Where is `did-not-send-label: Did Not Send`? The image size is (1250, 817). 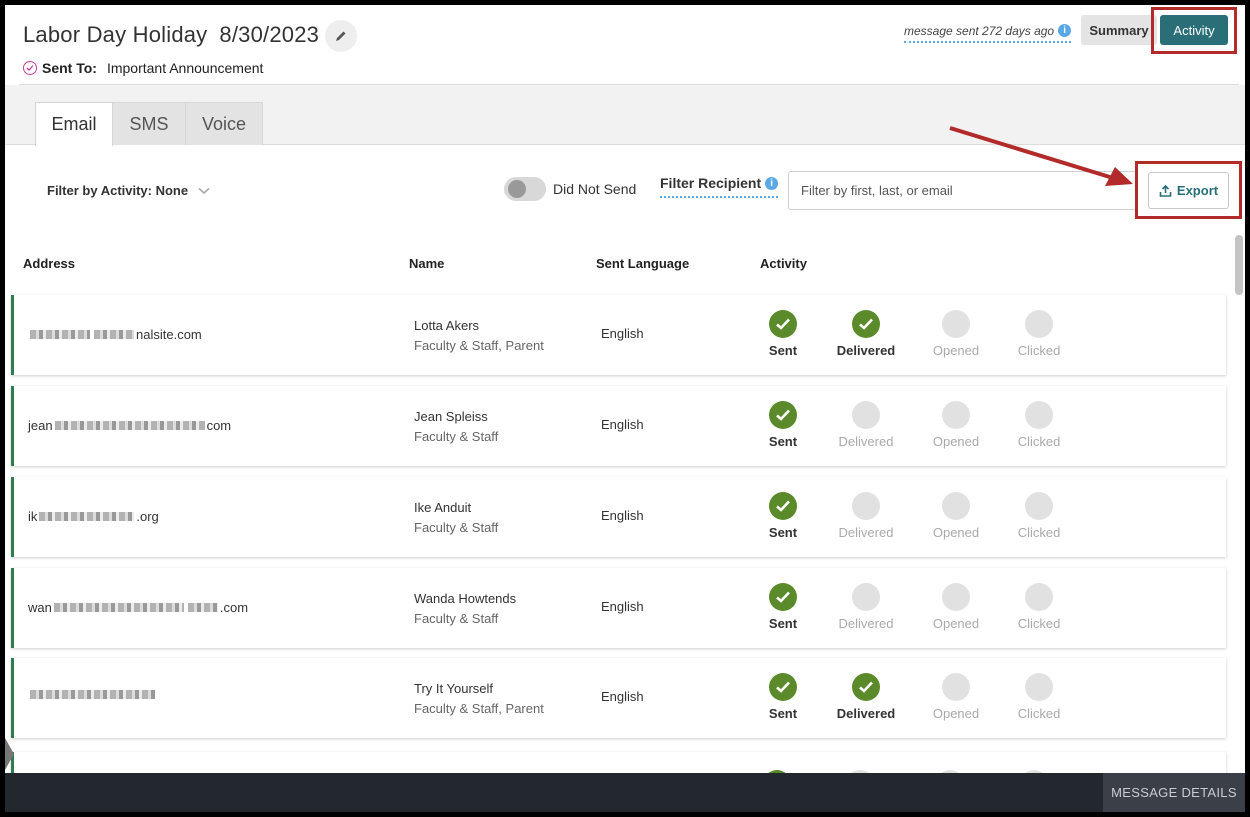
did-not-send-label: Did Not Send is located at coordinates (595, 189).